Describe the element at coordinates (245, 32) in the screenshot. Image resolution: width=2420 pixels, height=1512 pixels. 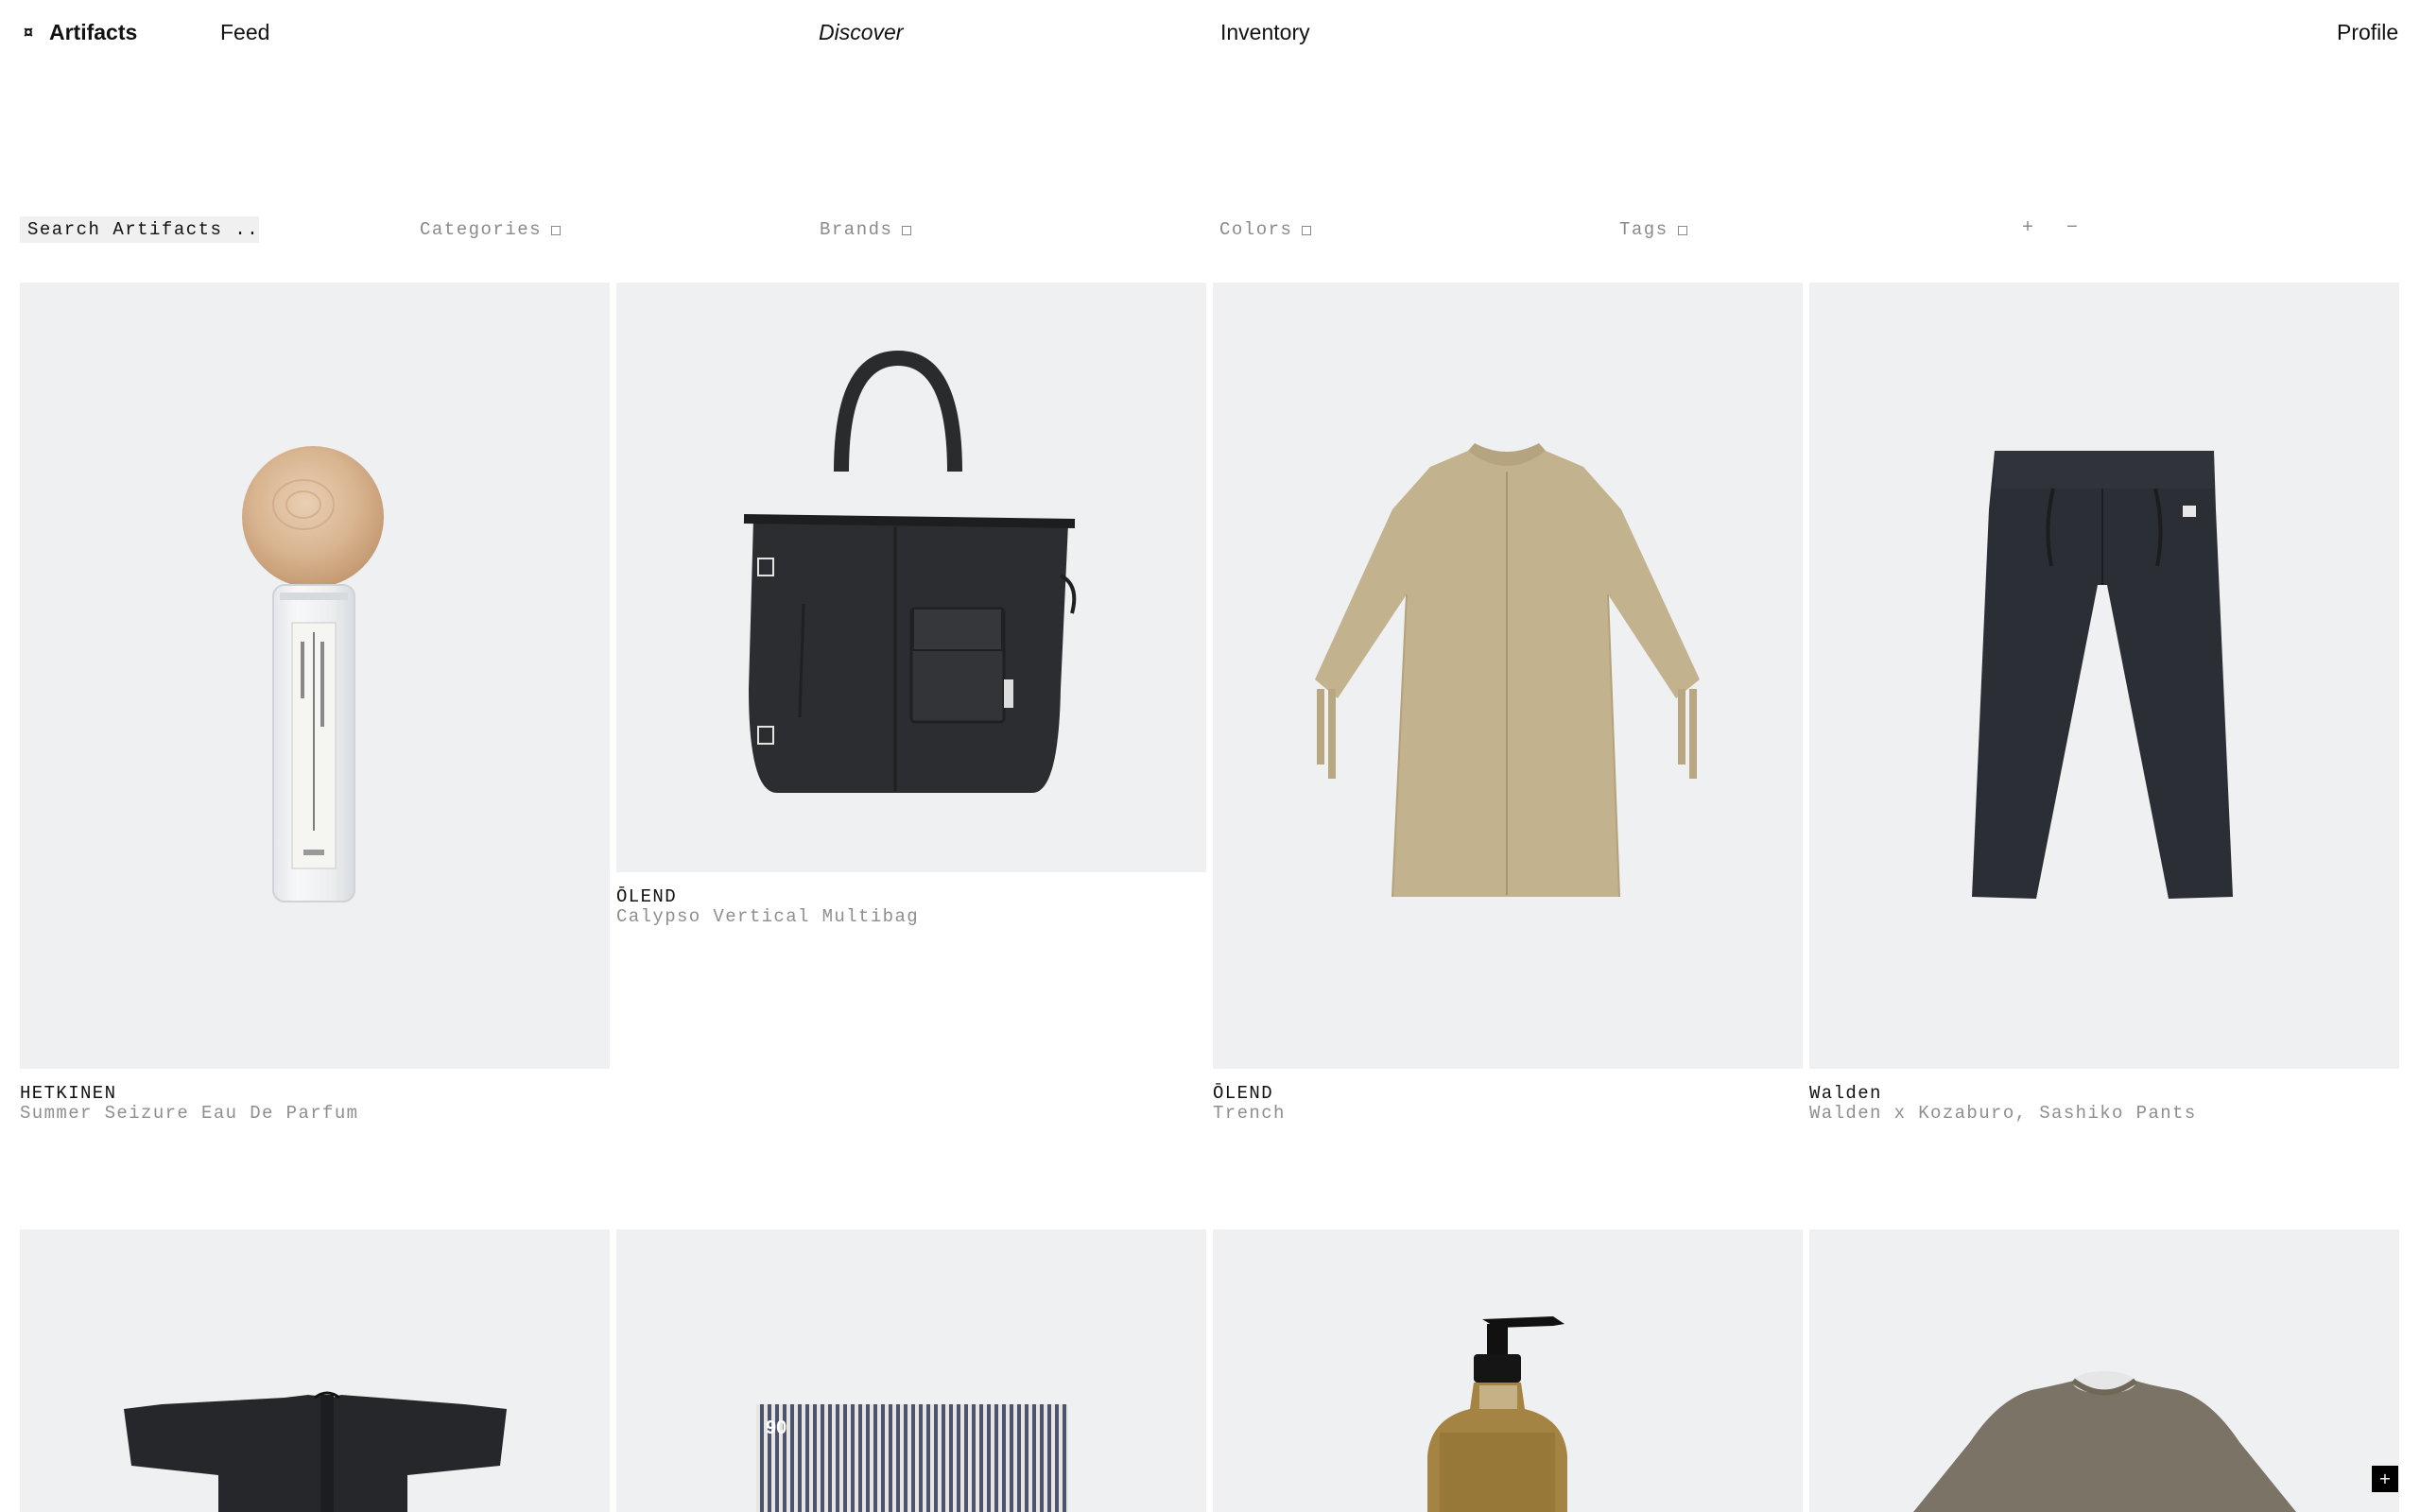
I see `nav-feed: Feed` at that location.